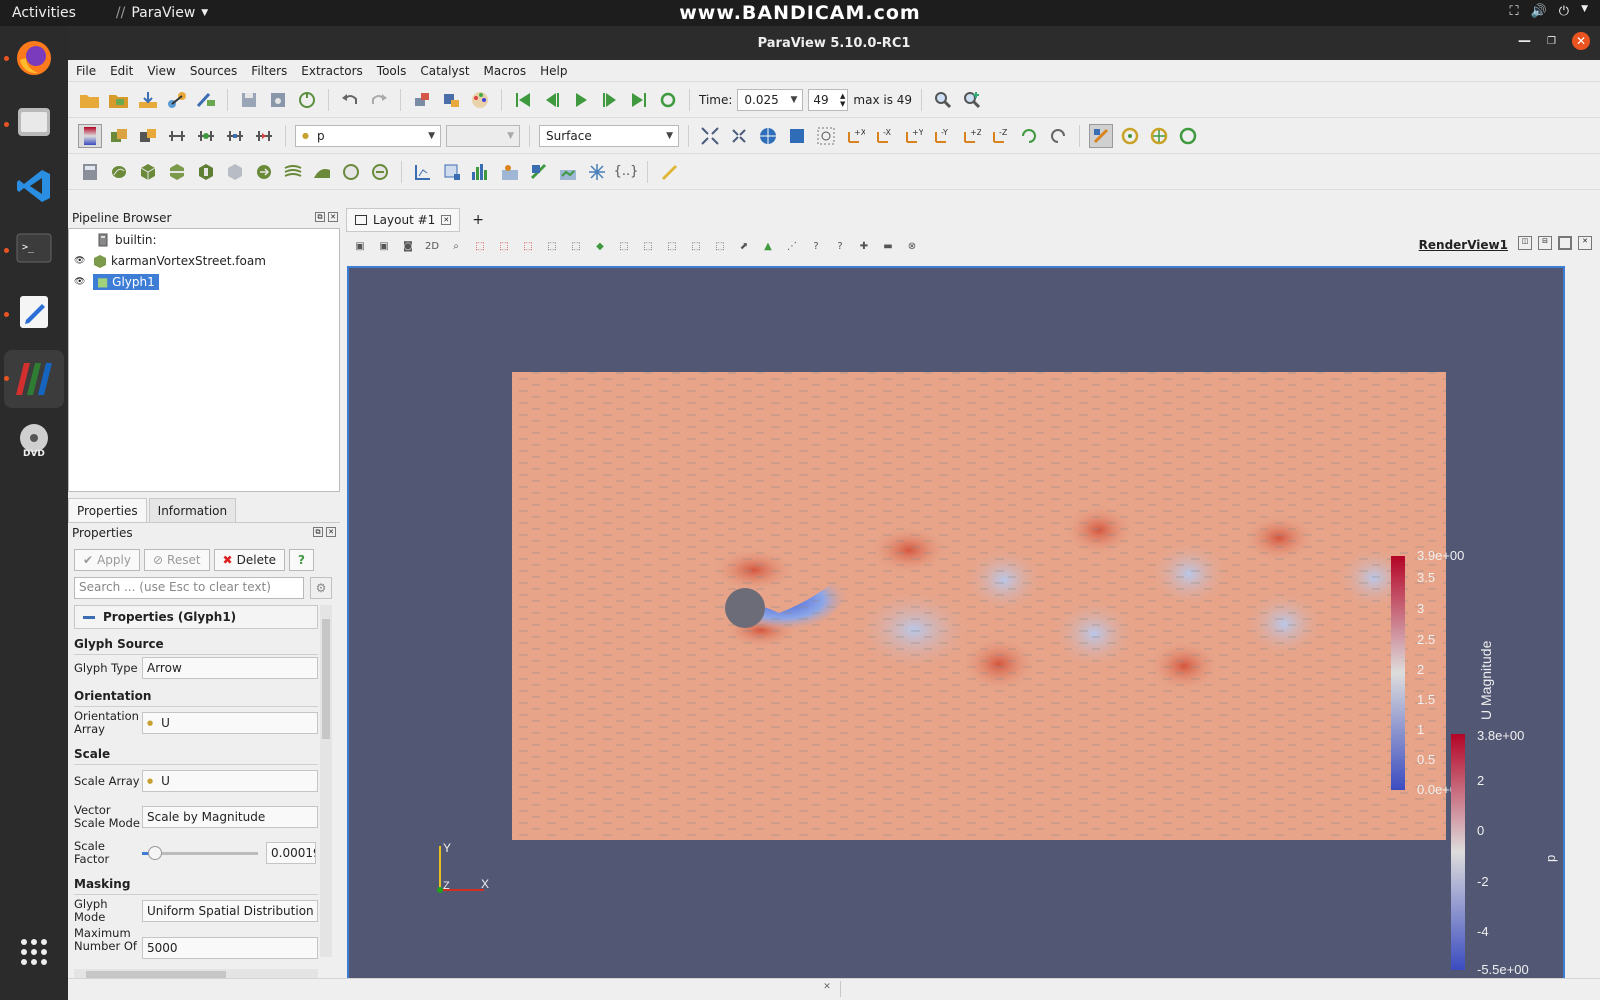 Image resolution: width=1600 pixels, height=1000 pixels. Describe the element at coordinates (90, 172) in the screenshot. I see `calculator-icon` at that location.